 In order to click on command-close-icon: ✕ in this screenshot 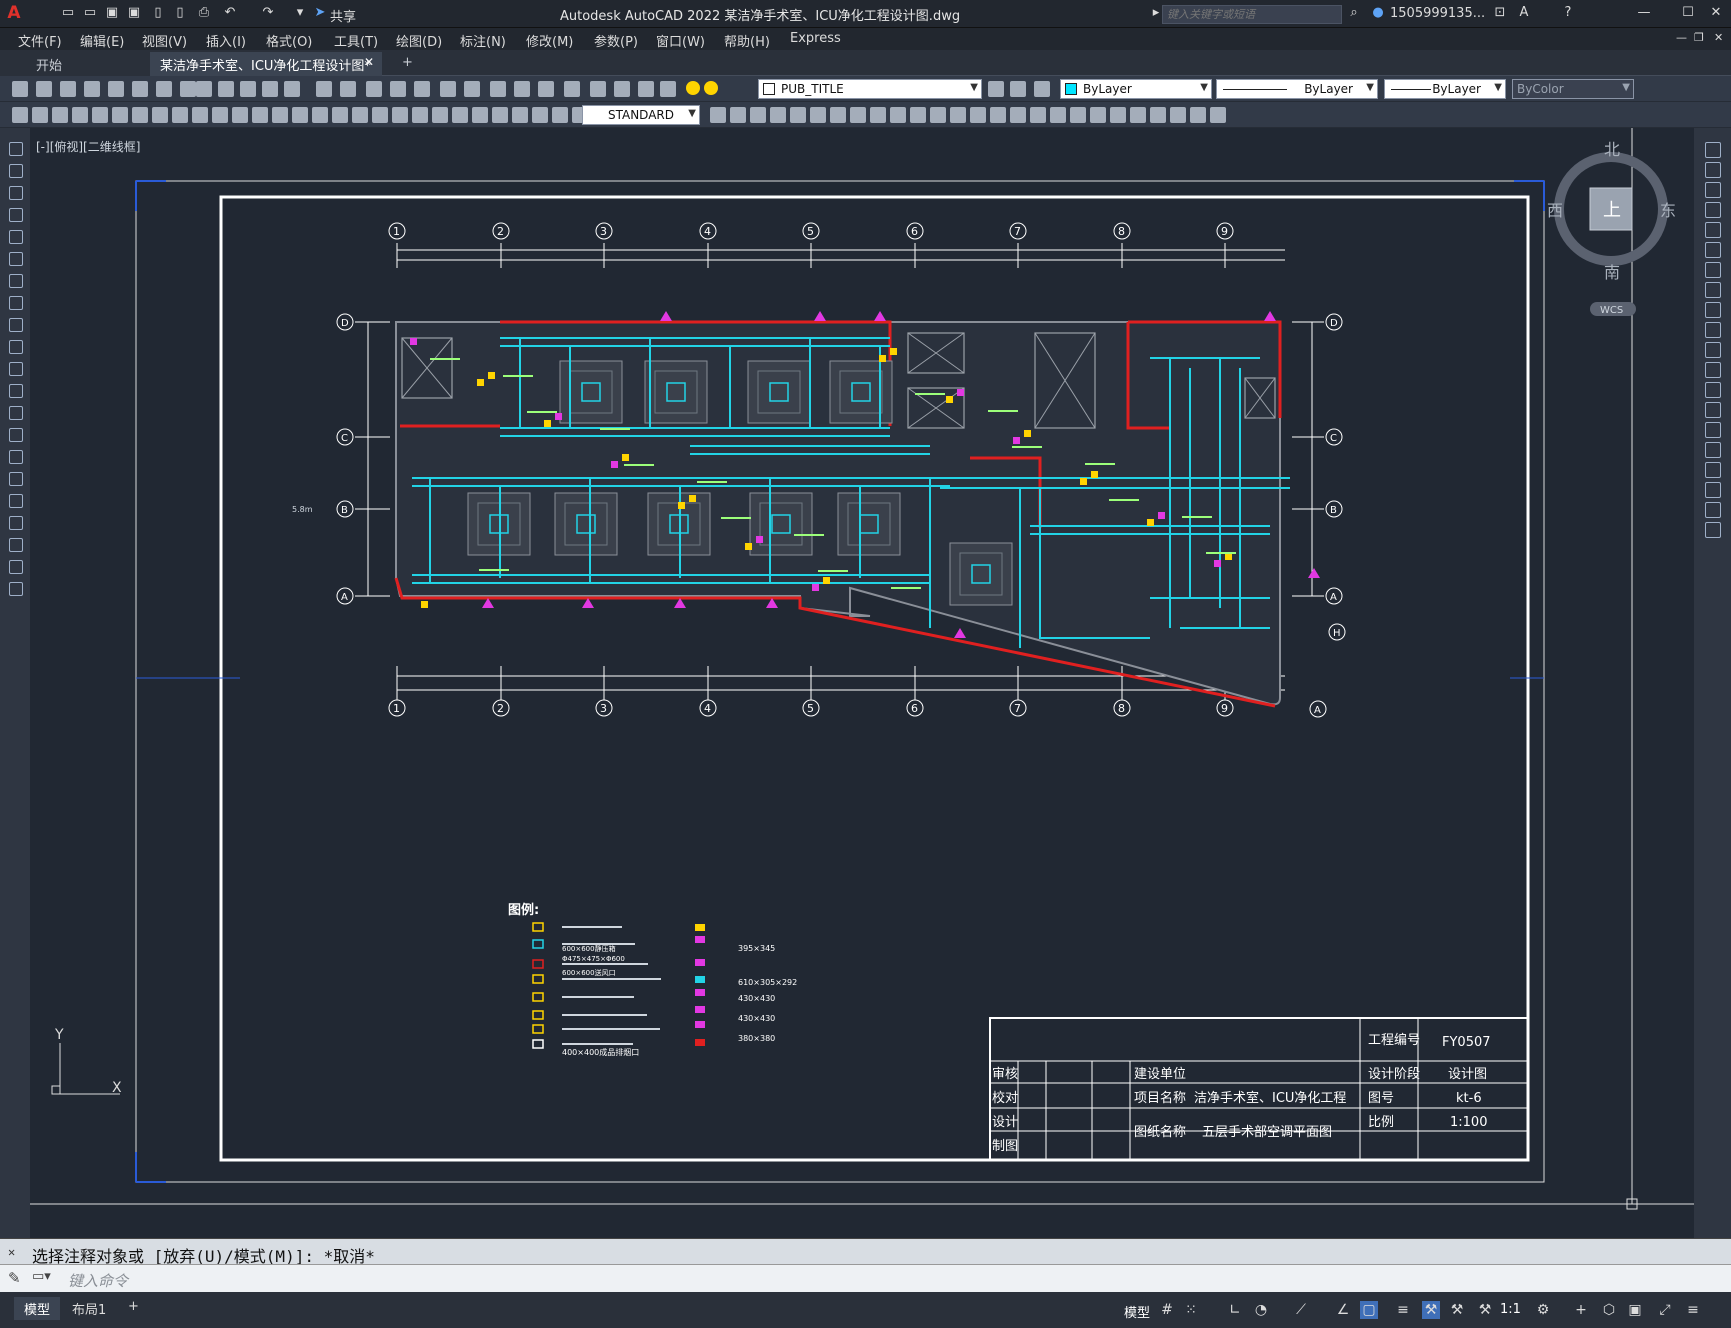, I will do `click(11, 1252)`.